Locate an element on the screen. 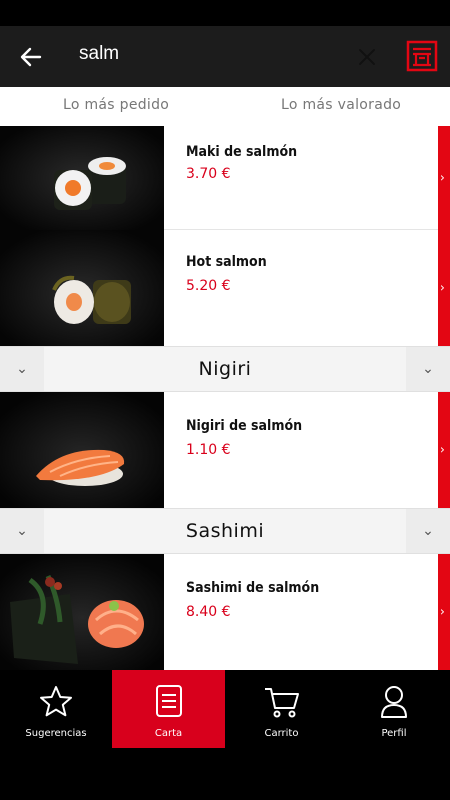 This screenshot has width=450, height=800. nav-profile: Perfil is located at coordinates (394, 709).